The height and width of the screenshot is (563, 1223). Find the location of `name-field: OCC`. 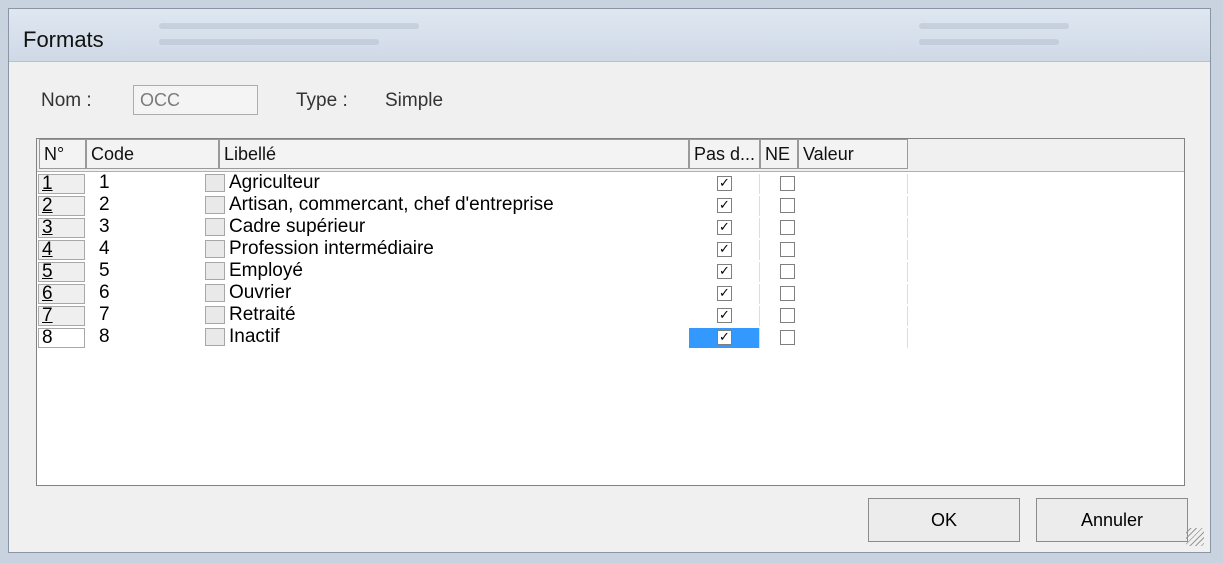

name-field: OCC is located at coordinates (195, 100).